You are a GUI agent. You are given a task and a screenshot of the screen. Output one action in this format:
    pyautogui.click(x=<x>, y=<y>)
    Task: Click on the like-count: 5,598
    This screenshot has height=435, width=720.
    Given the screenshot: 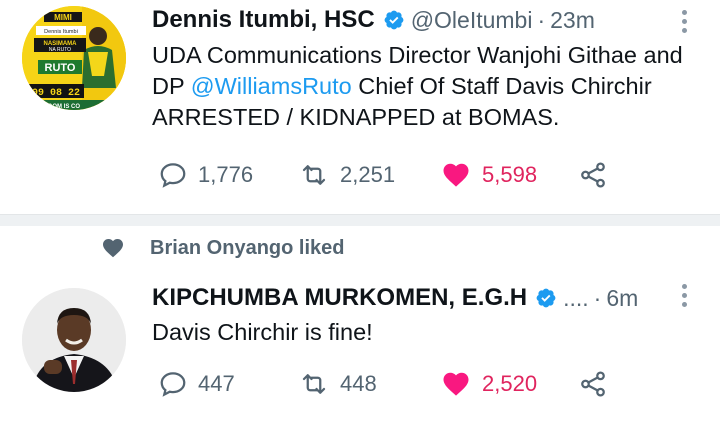 What is the action you would take?
    pyautogui.click(x=510, y=174)
    